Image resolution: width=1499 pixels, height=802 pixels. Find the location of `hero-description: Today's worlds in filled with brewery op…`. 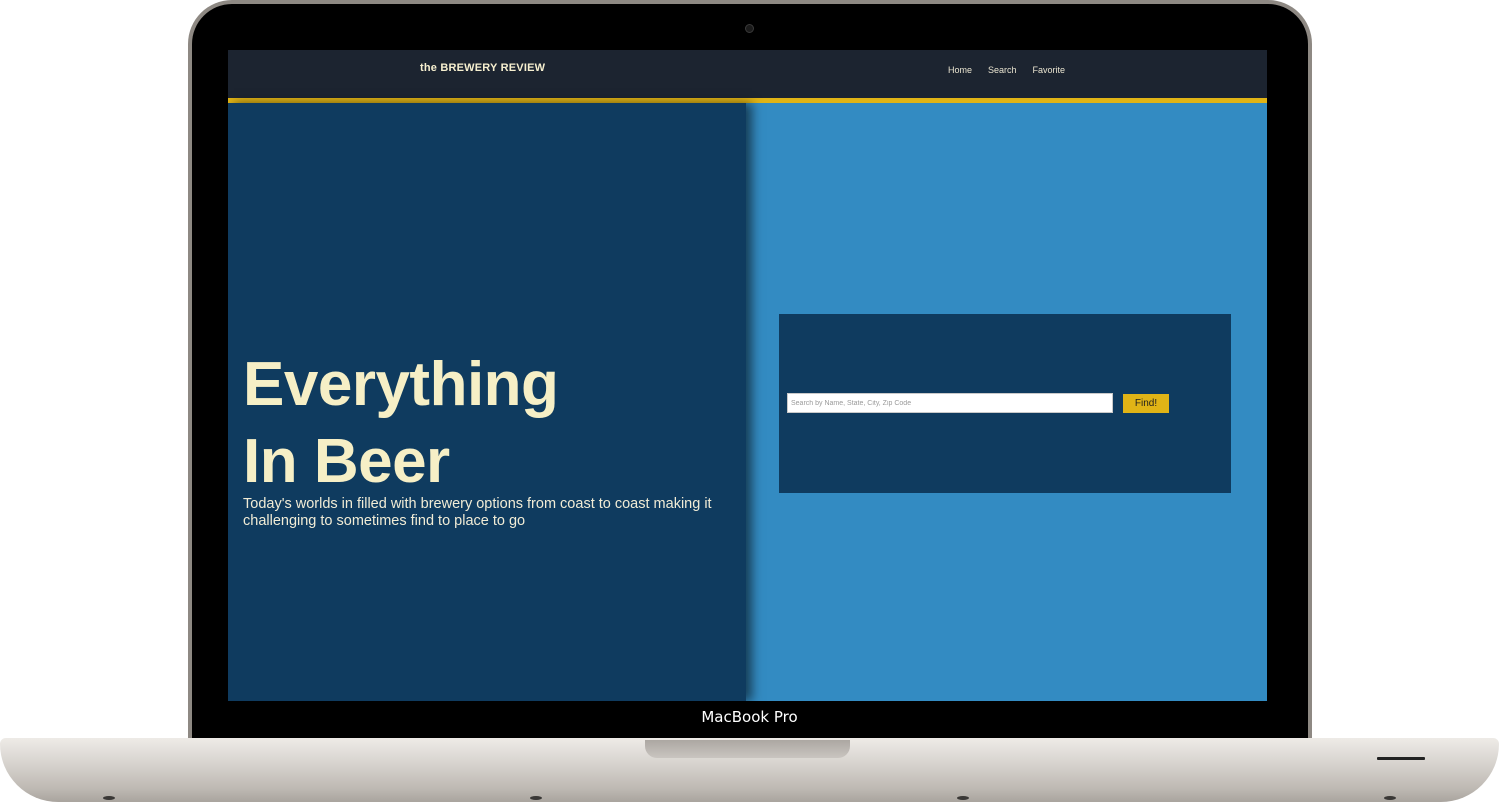

hero-description: Today's worlds in filled with brewery op… is located at coordinates (477, 512).